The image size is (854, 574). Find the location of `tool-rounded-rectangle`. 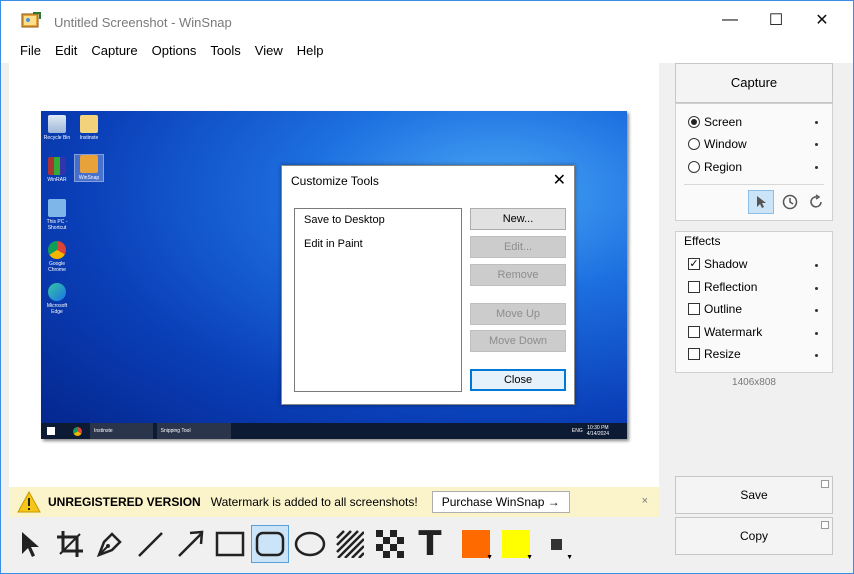

tool-rounded-rectangle is located at coordinates (270, 544).